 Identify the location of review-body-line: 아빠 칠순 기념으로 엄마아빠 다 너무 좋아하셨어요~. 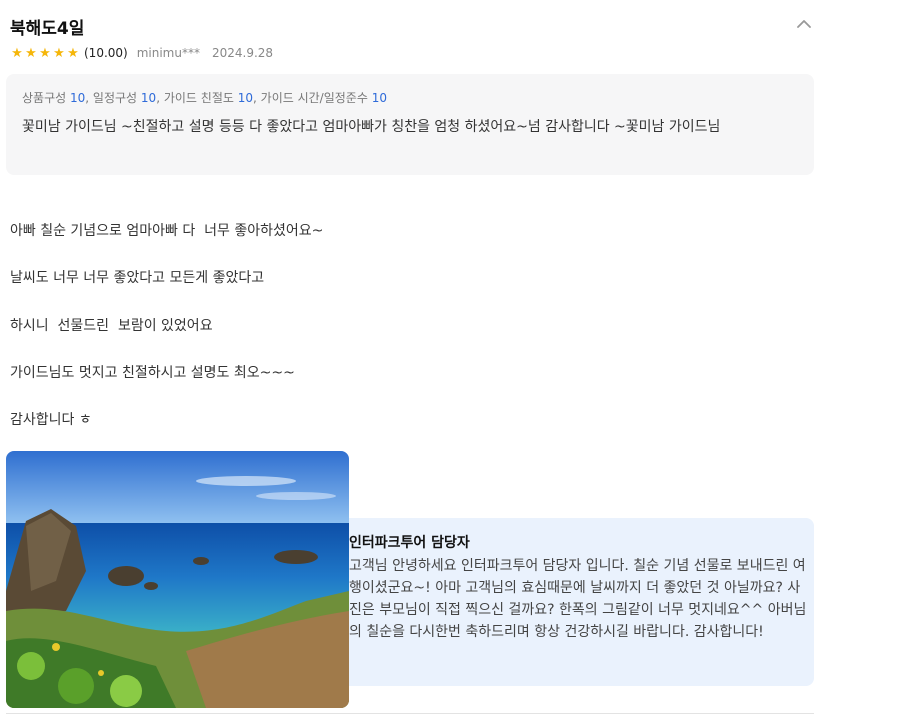
(167, 231).